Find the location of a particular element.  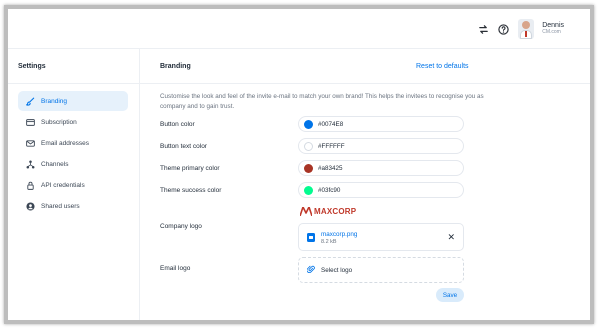

user-menu: Dennis CM.com is located at coordinates (541, 29).